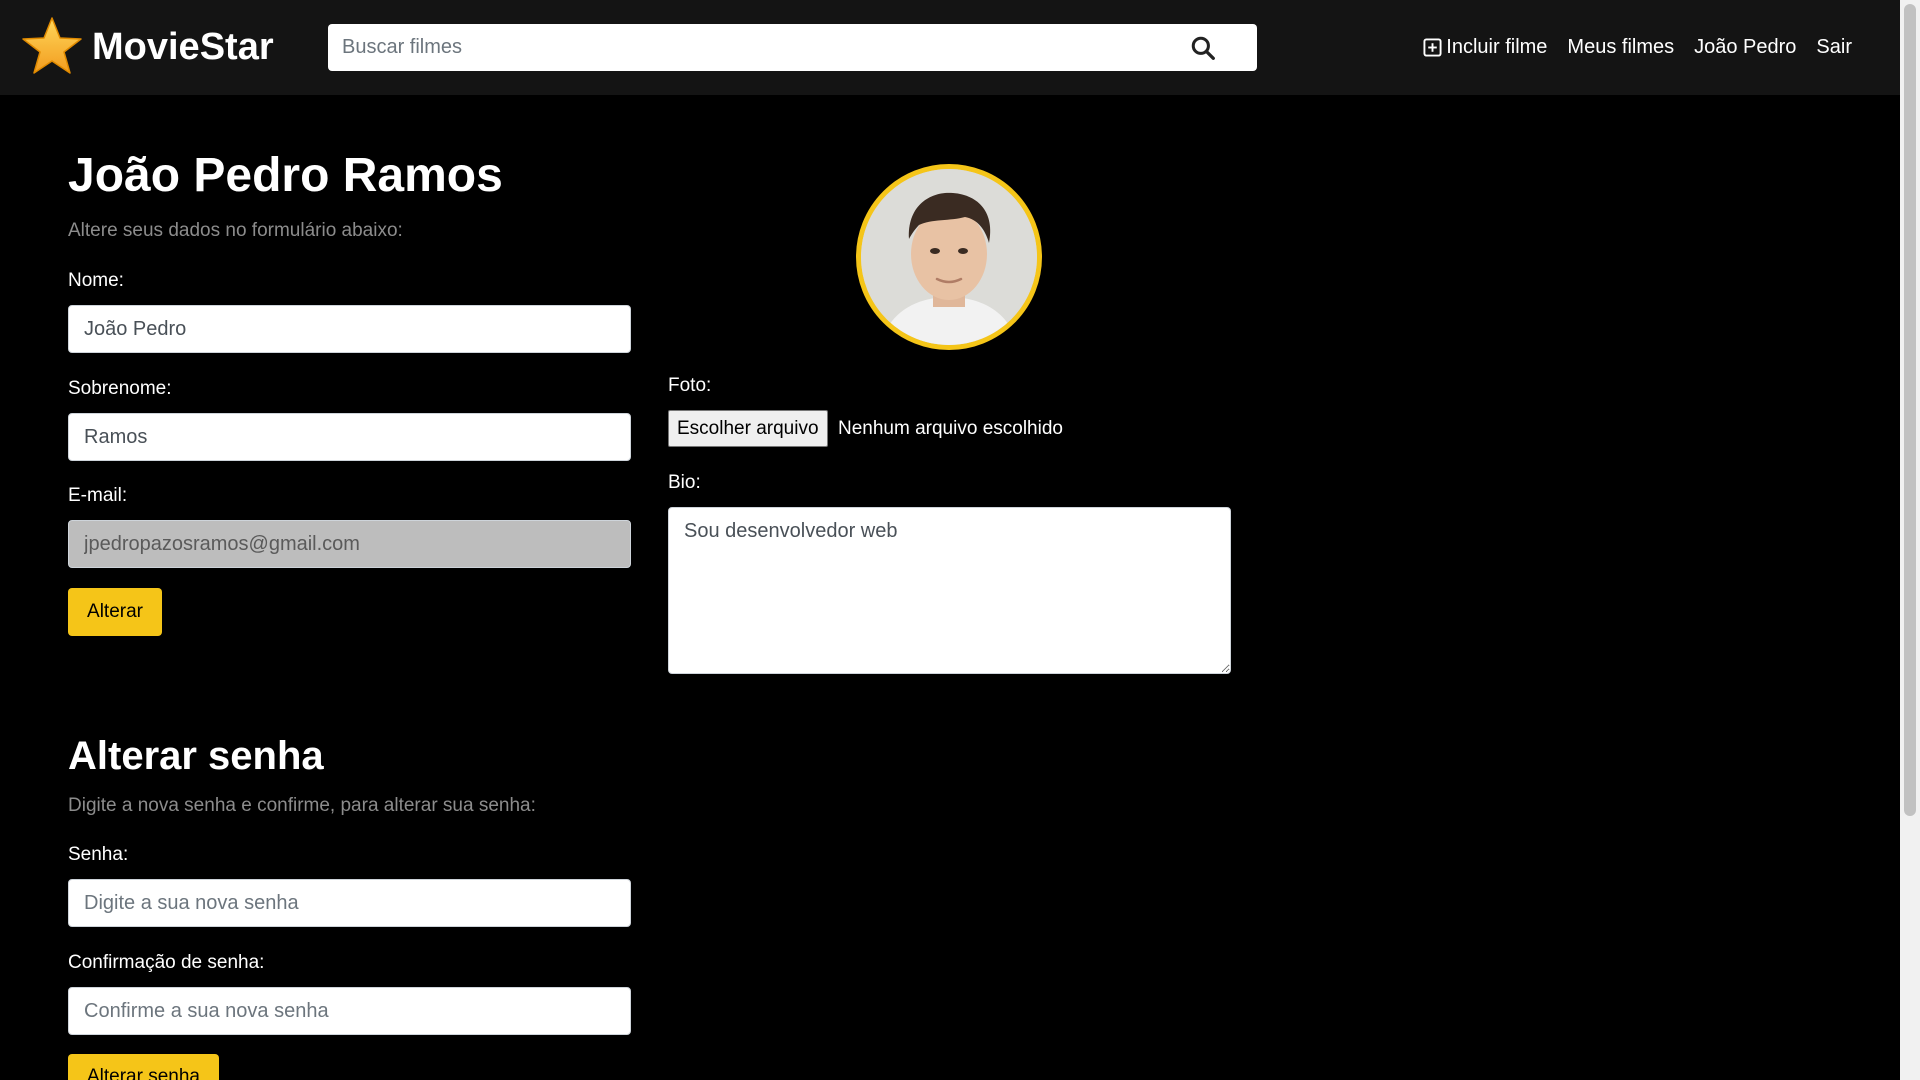 The height and width of the screenshot is (1080, 1920). I want to click on choose-file-button: Escolher arquivo, so click(748, 428).